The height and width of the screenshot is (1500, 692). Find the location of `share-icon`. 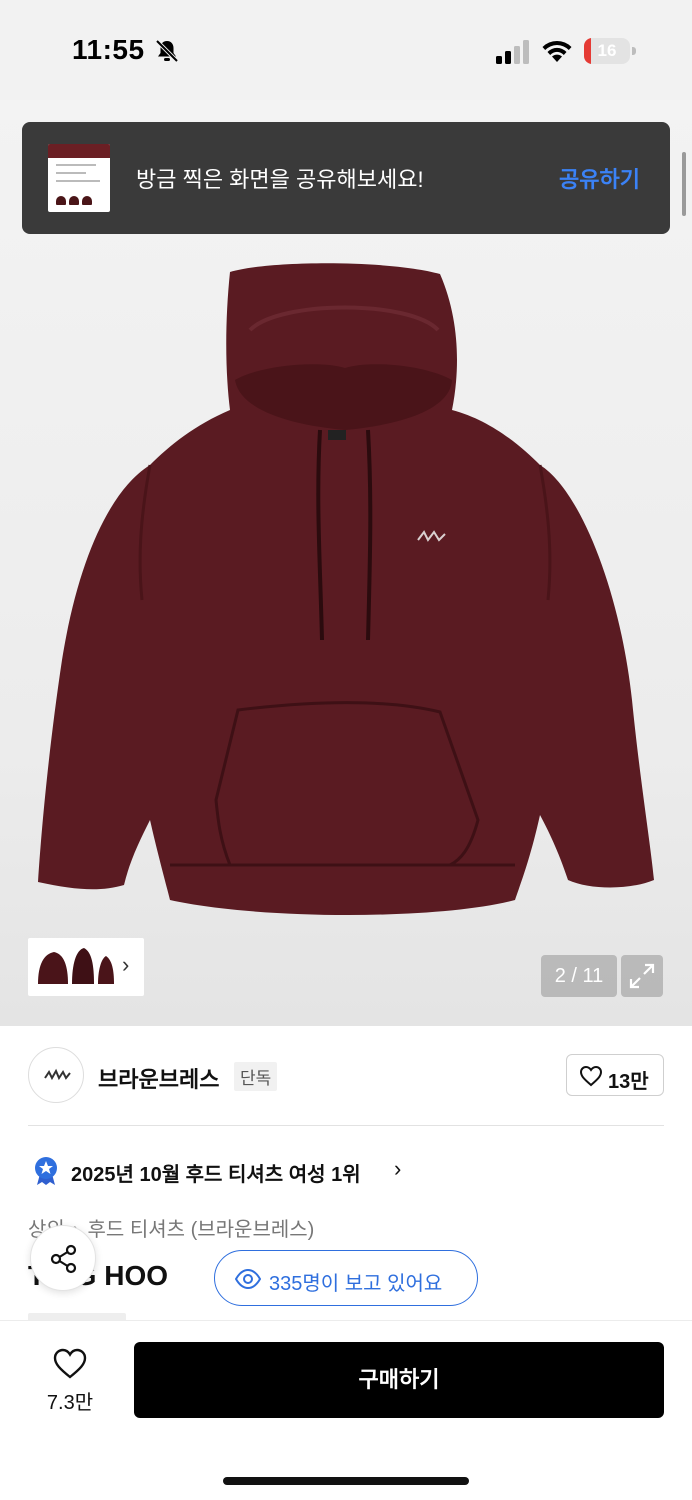

share-icon is located at coordinates (63, 1259).